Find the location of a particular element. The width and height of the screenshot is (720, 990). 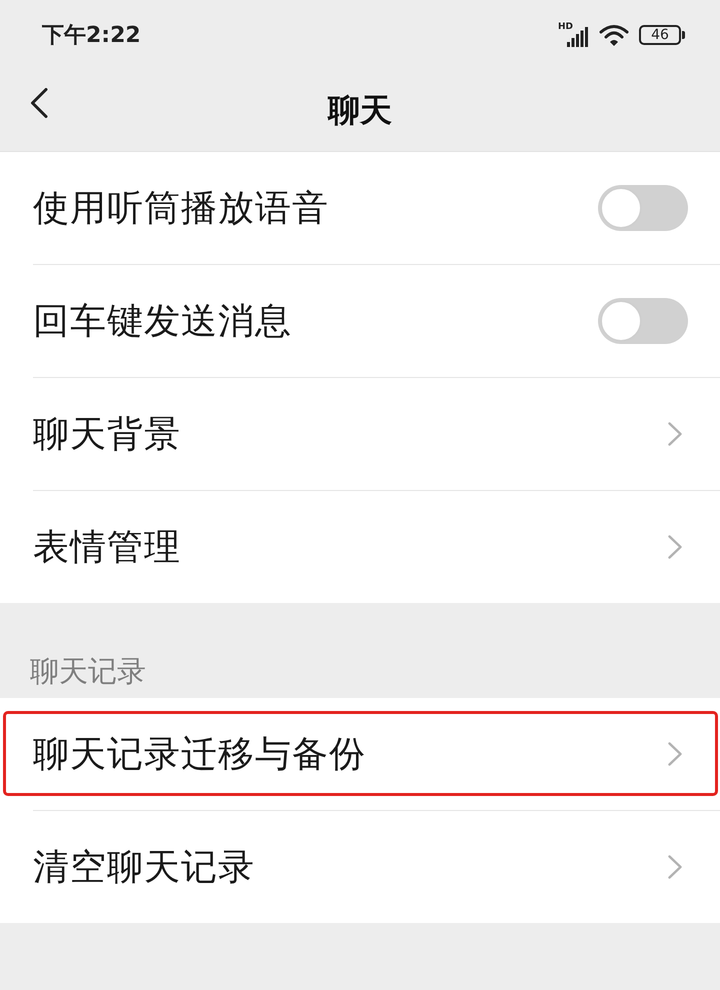

menu-item: 聊天记录迁移与备份 is located at coordinates (360, 754).